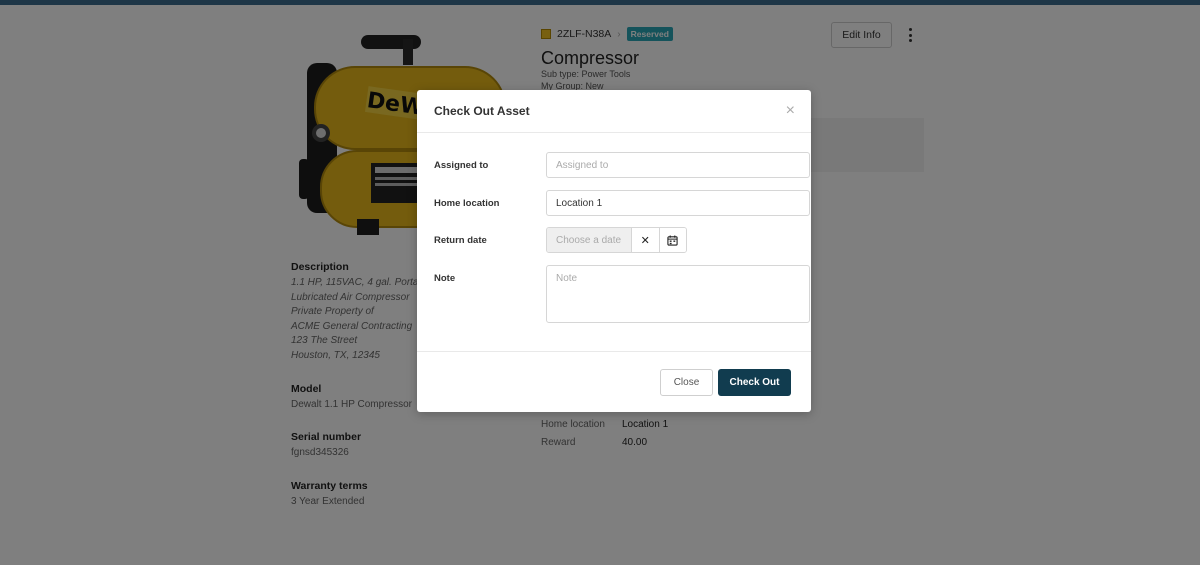 Image resolution: width=1200 pixels, height=565 pixels. Describe the element at coordinates (445, 278) in the screenshot. I see `note-label: Note` at that location.